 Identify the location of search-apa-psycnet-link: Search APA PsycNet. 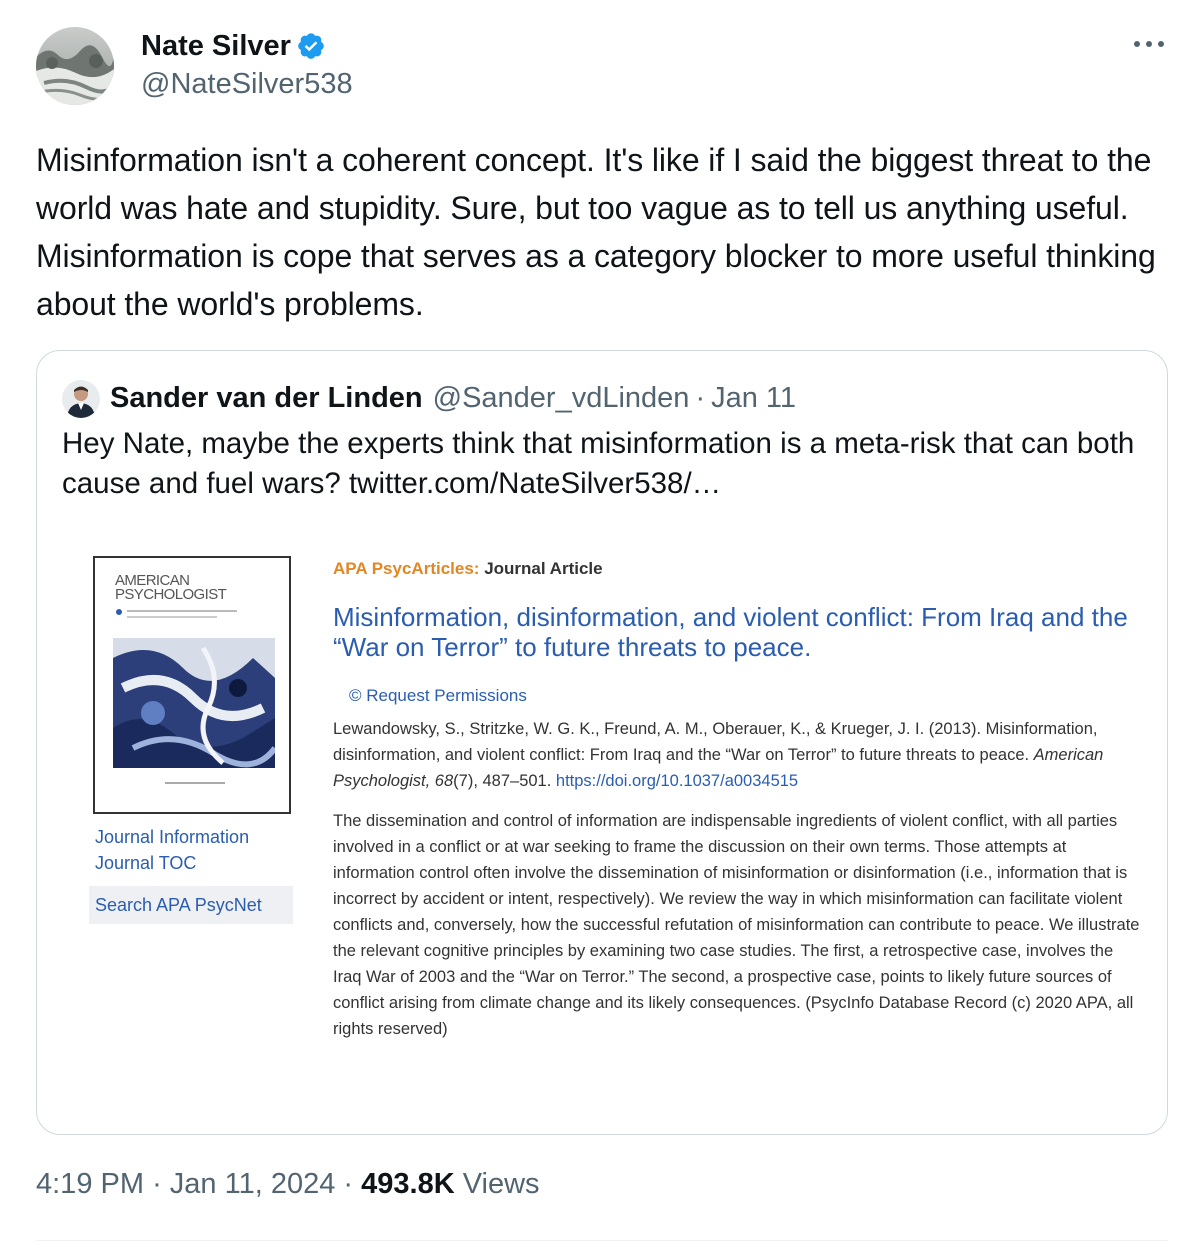
(191, 905).